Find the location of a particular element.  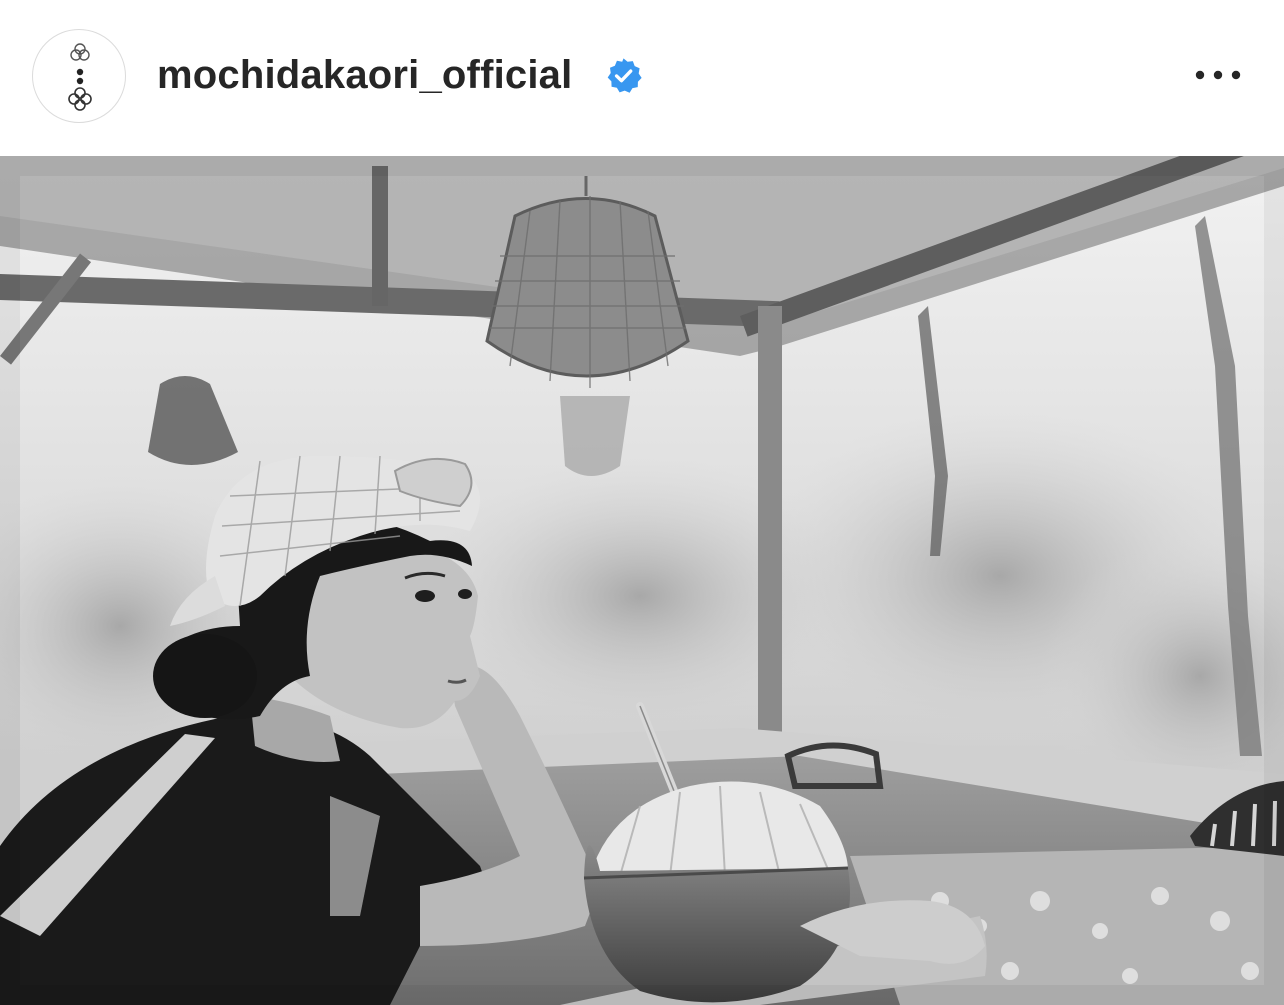

logo-avatar-icon is located at coordinates (80, 77).